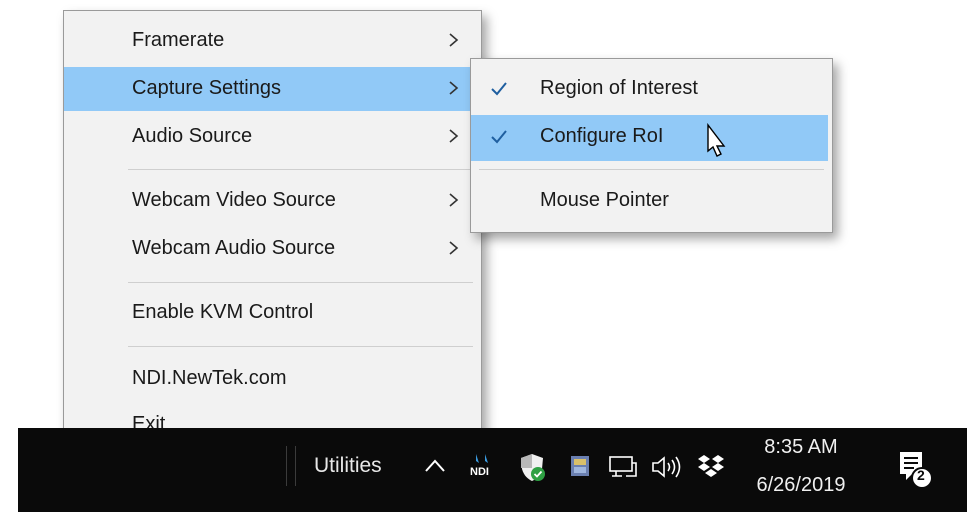  I want to click on shield-icon, so click(532, 467).